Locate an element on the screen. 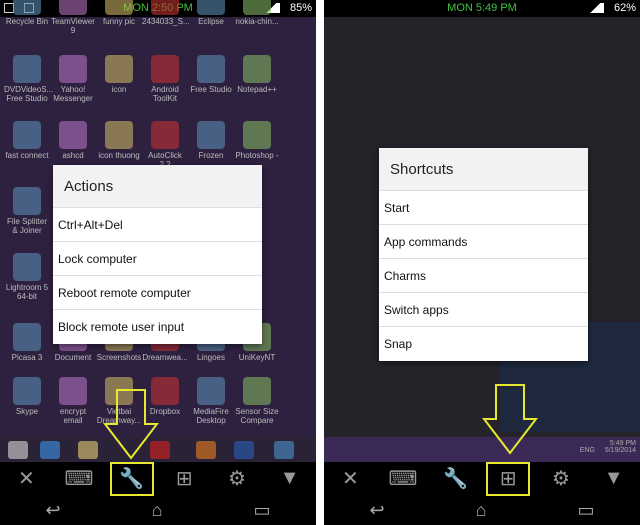  word-icon is located at coordinates (244, 450).